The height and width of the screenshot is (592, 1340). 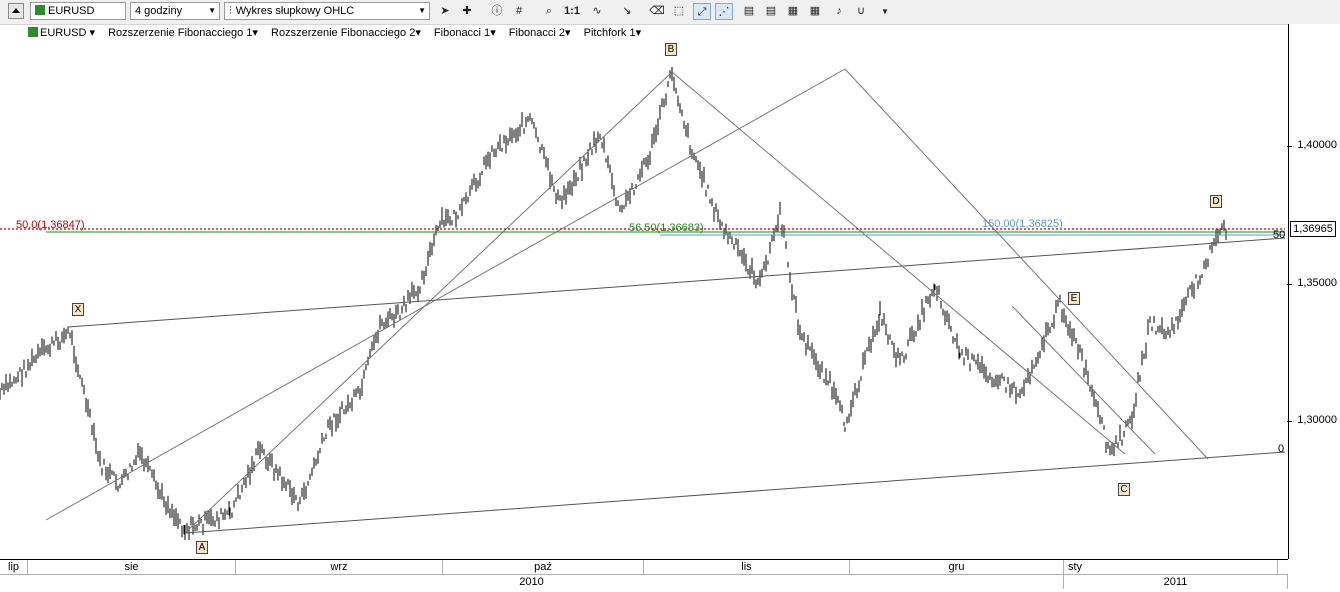 What do you see at coordinates (202, 547) in the screenshot?
I see `wave-label-a: A` at bounding box center [202, 547].